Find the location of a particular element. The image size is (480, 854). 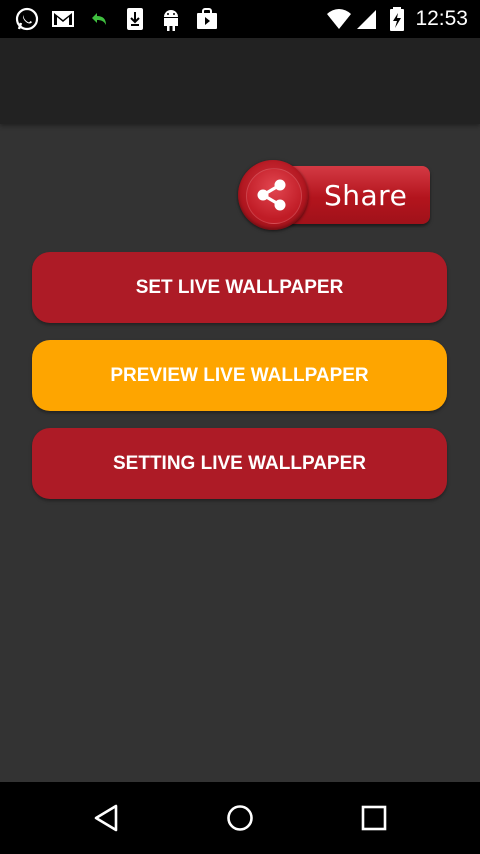

download-icon is located at coordinates (135, 19).